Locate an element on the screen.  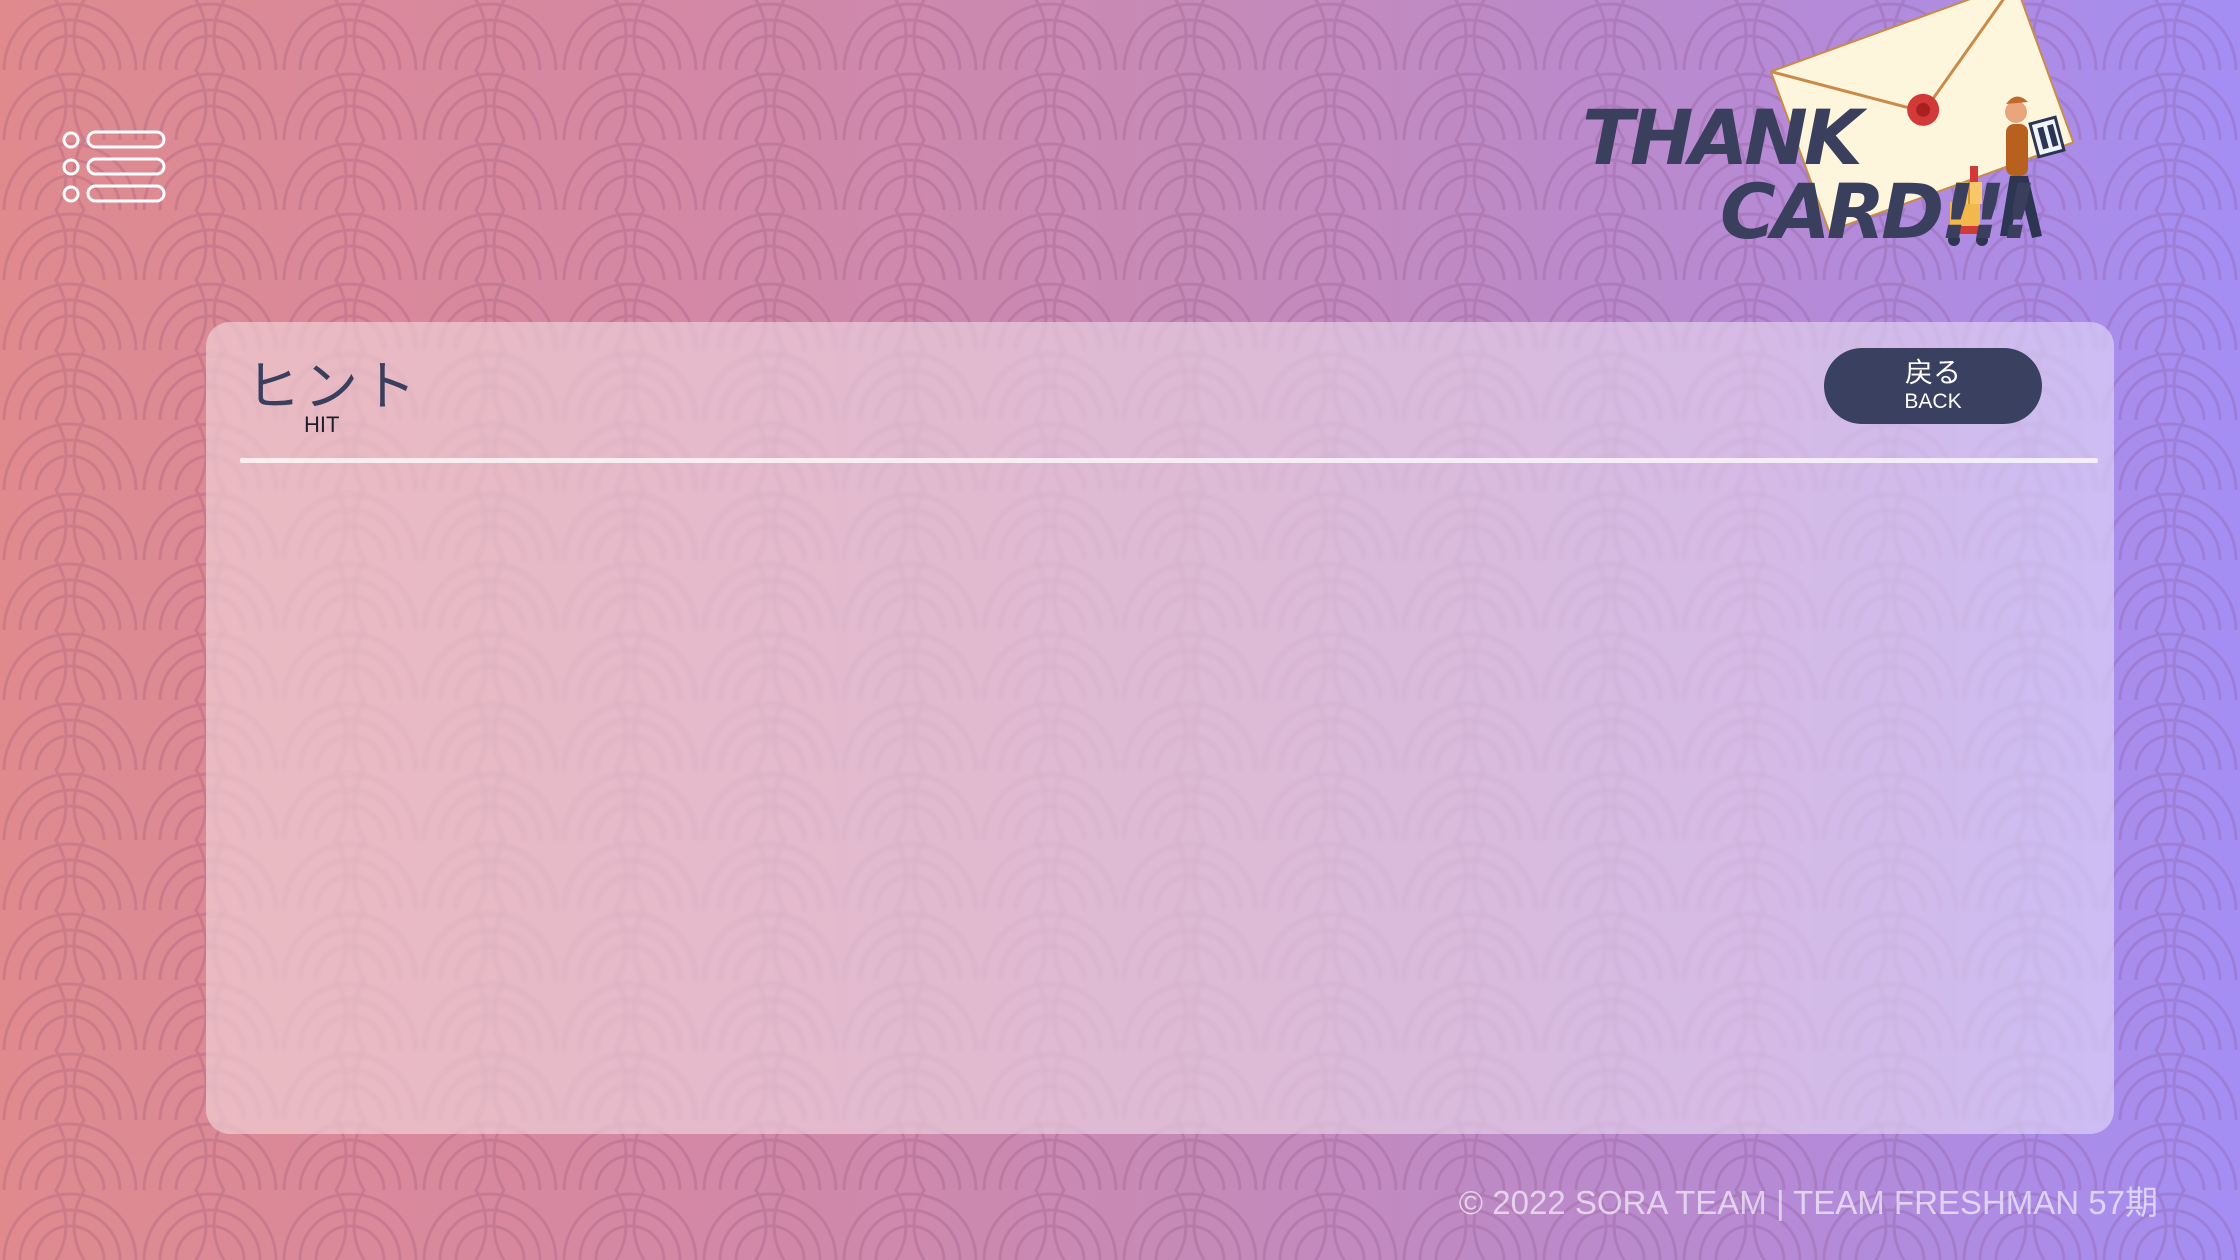
back-button-label: 戻る is located at coordinates (1932, 372).